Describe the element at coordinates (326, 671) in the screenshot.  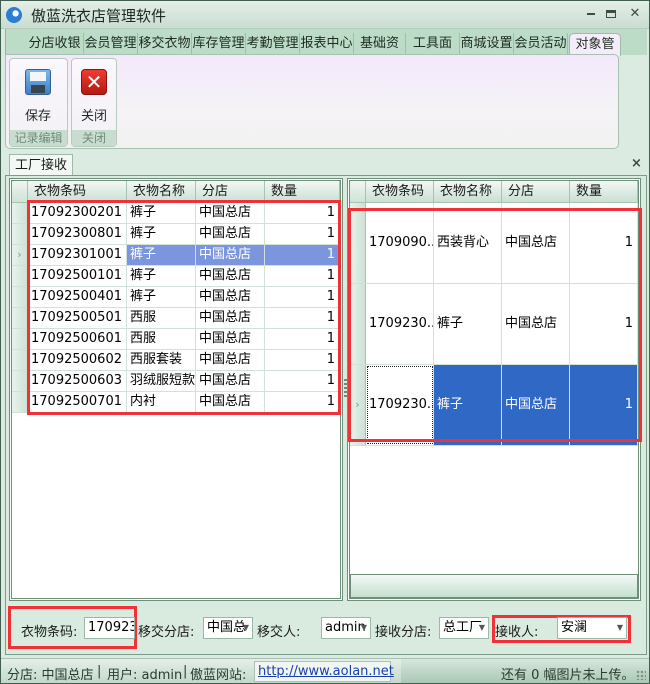
I see `website-link: http://www.aolan.net` at that location.